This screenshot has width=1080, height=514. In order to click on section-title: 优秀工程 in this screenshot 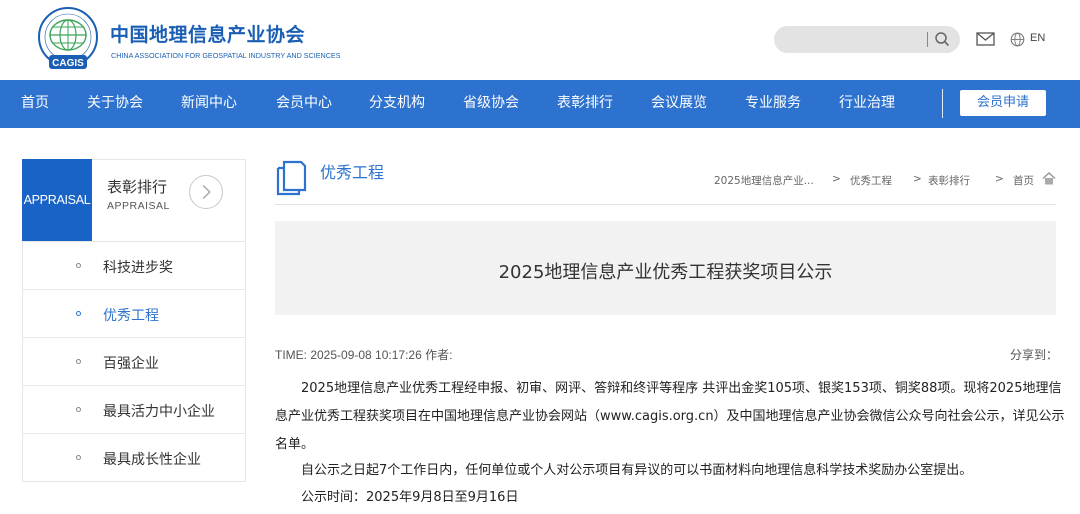, I will do `click(352, 172)`.